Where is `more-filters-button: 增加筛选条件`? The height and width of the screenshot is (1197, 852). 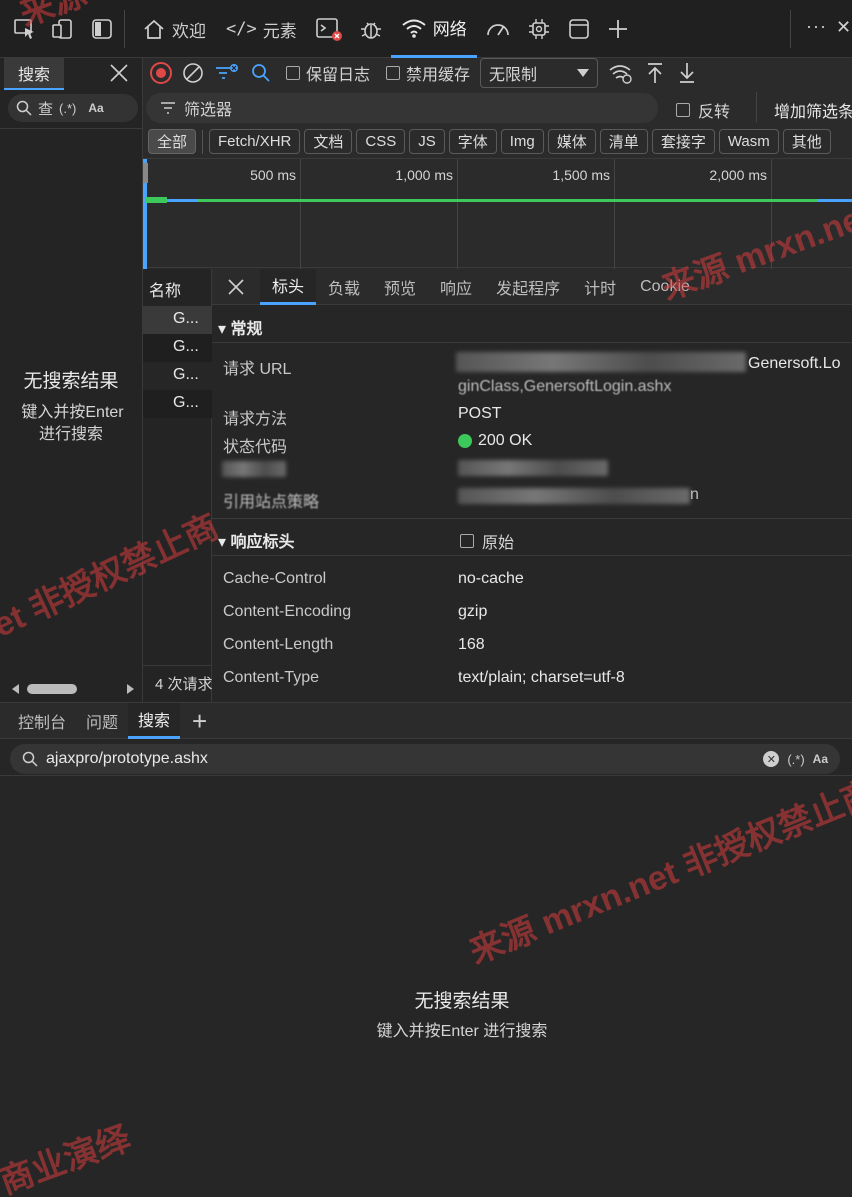 more-filters-button: 增加筛选条件 is located at coordinates (813, 110).